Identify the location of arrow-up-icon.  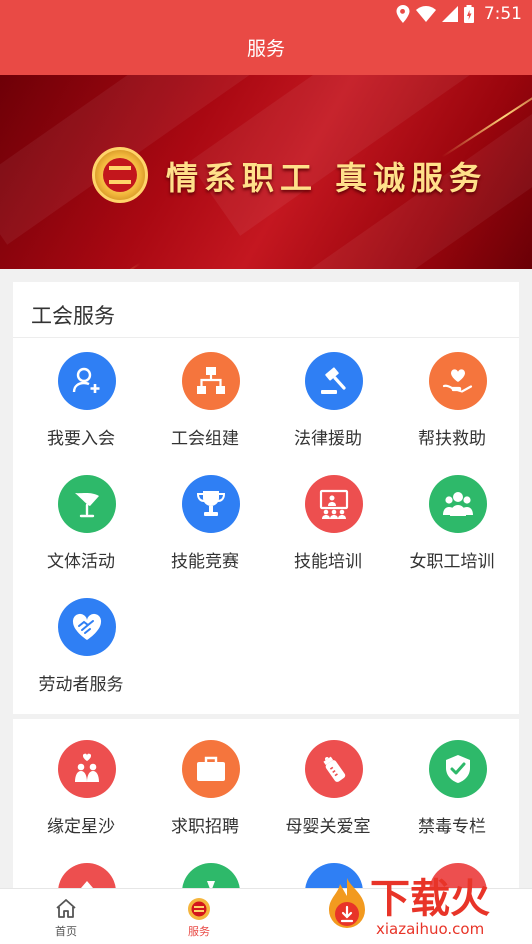
(87, 876).